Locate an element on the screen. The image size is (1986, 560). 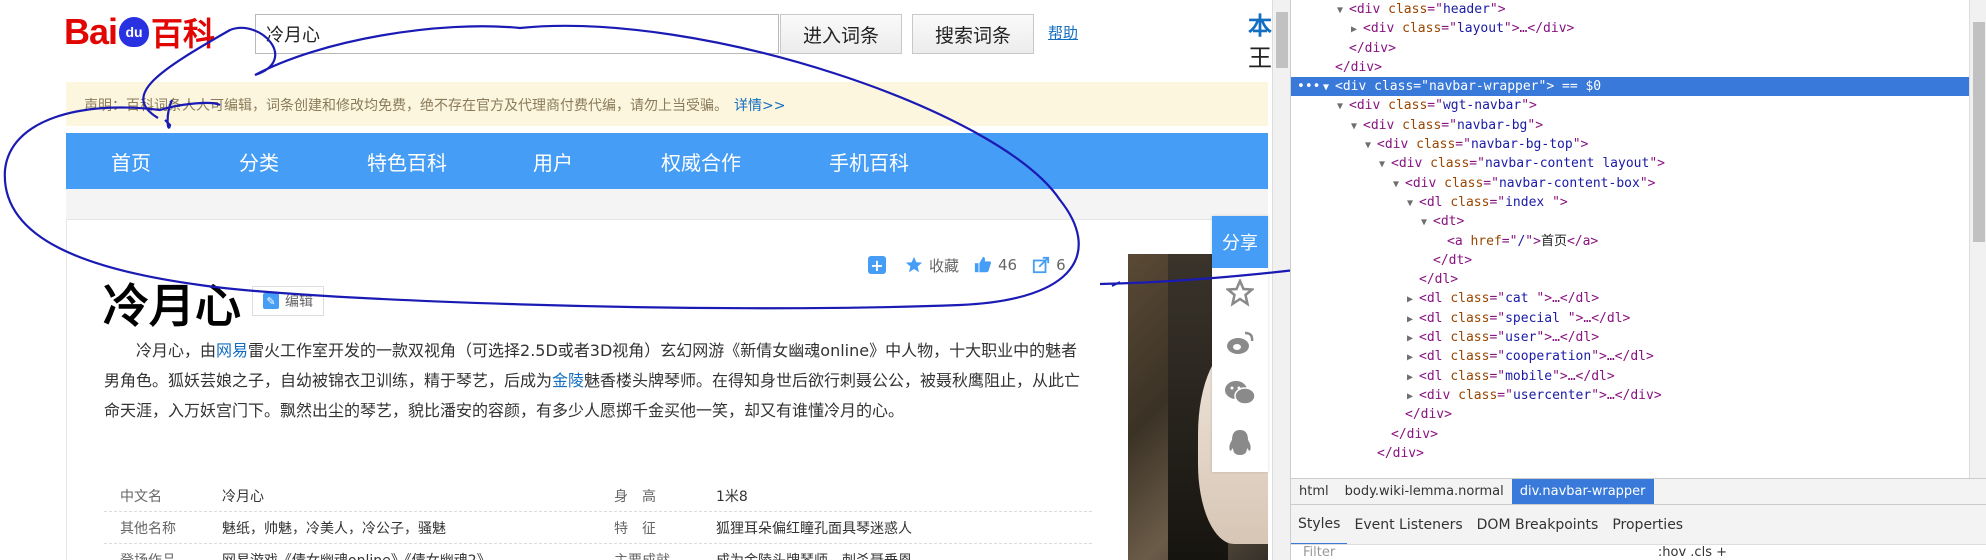
dom-node-line: <a href="/">首页</a> is located at coordinates (1630, 241).